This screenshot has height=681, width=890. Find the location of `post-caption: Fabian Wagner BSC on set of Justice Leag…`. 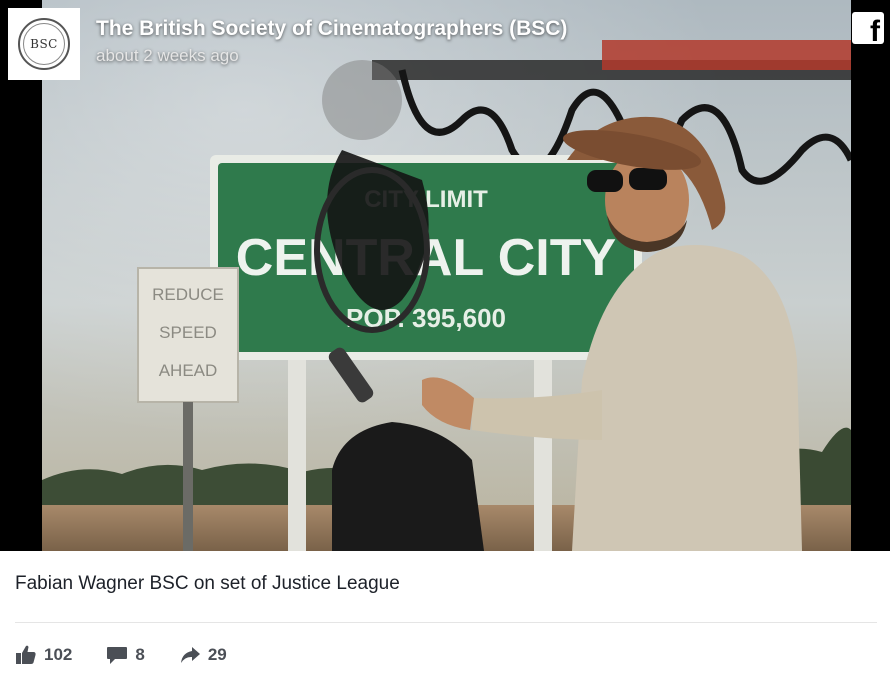

post-caption: Fabian Wagner BSC on set of Justice Leag… is located at coordinates (207, 583).